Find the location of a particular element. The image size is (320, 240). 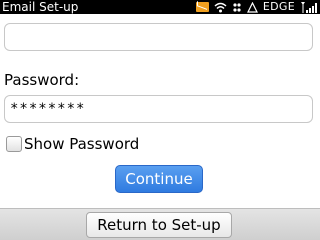

bluetooth-icon is located at coordinates (237, 7).